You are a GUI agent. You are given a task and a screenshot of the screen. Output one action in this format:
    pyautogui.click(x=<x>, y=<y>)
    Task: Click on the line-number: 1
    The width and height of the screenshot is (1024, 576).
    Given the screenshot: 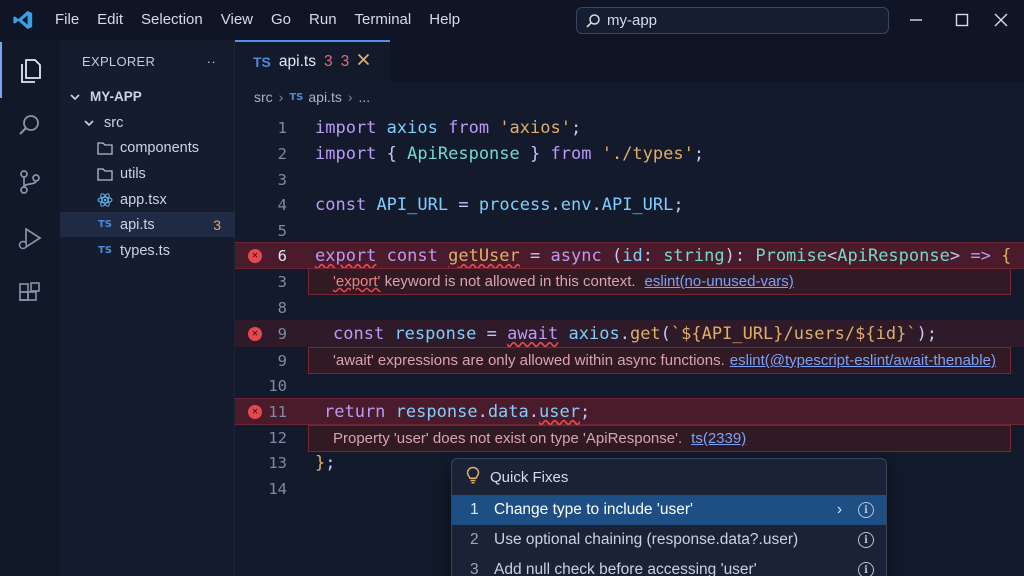 What is the action you would take?
    pyautogui.click(x=282, y=127)
    